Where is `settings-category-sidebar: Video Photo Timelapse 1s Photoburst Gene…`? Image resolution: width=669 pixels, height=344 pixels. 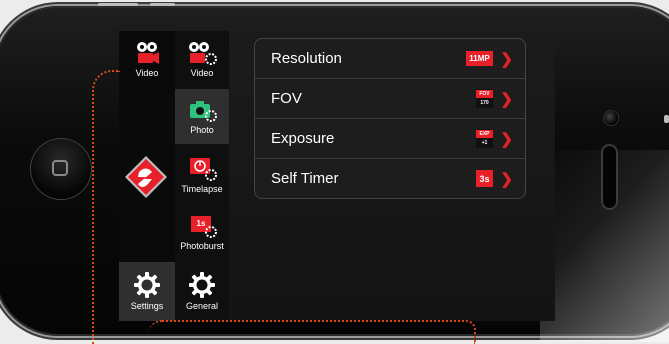 settings-category-sidebar: Video Photo Timelapse 1s Photoburst Gene… is located at coordinates (202, 176).